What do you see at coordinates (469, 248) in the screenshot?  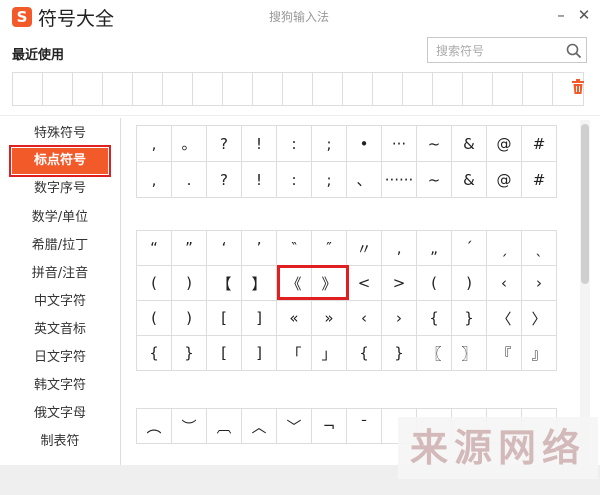 I see `symbol-cell: ˊ` at bounding box center [469, 248].